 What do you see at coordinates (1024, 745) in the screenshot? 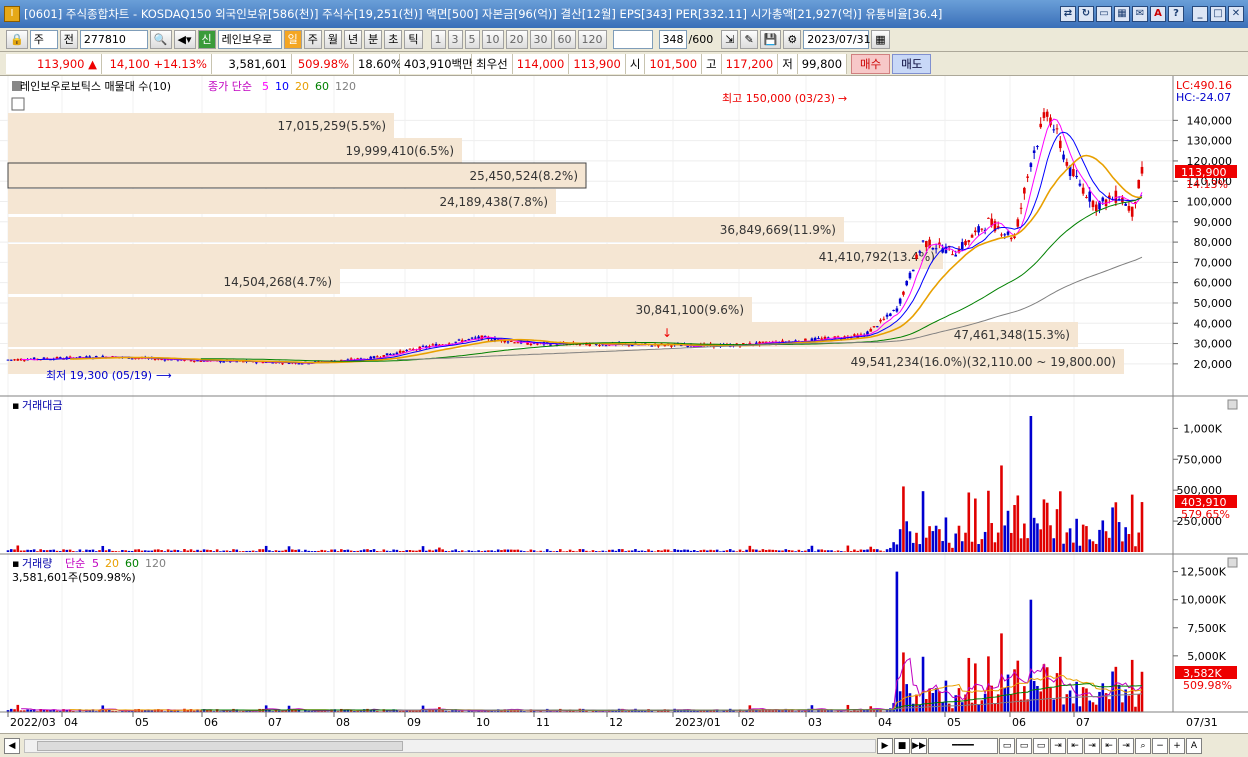
I see `layout2-icon: ▭` at bounding box center [1024, 745].